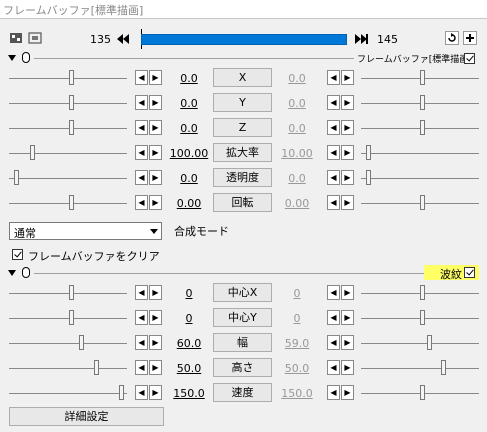 Image resolution: width=487 pixels, height=432 pixels. Describe the element at coordinates (452, 38) in the screenshot. I see `reset-icon` at that location.